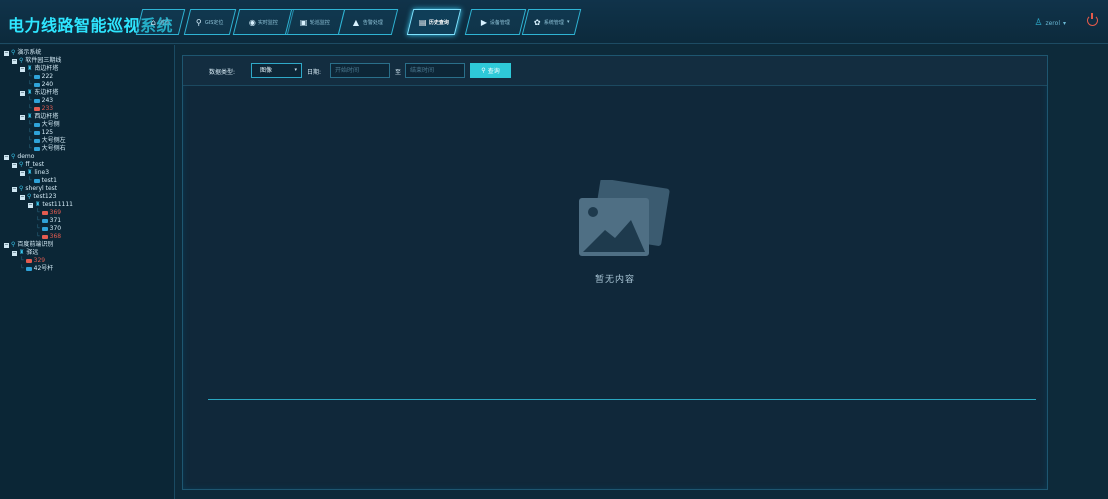 This screenshot has width=1108, height=499. Describe the element at coordinates (41, 188) in the screenshot. I see `tree-node-label: sheryl test` at that location.